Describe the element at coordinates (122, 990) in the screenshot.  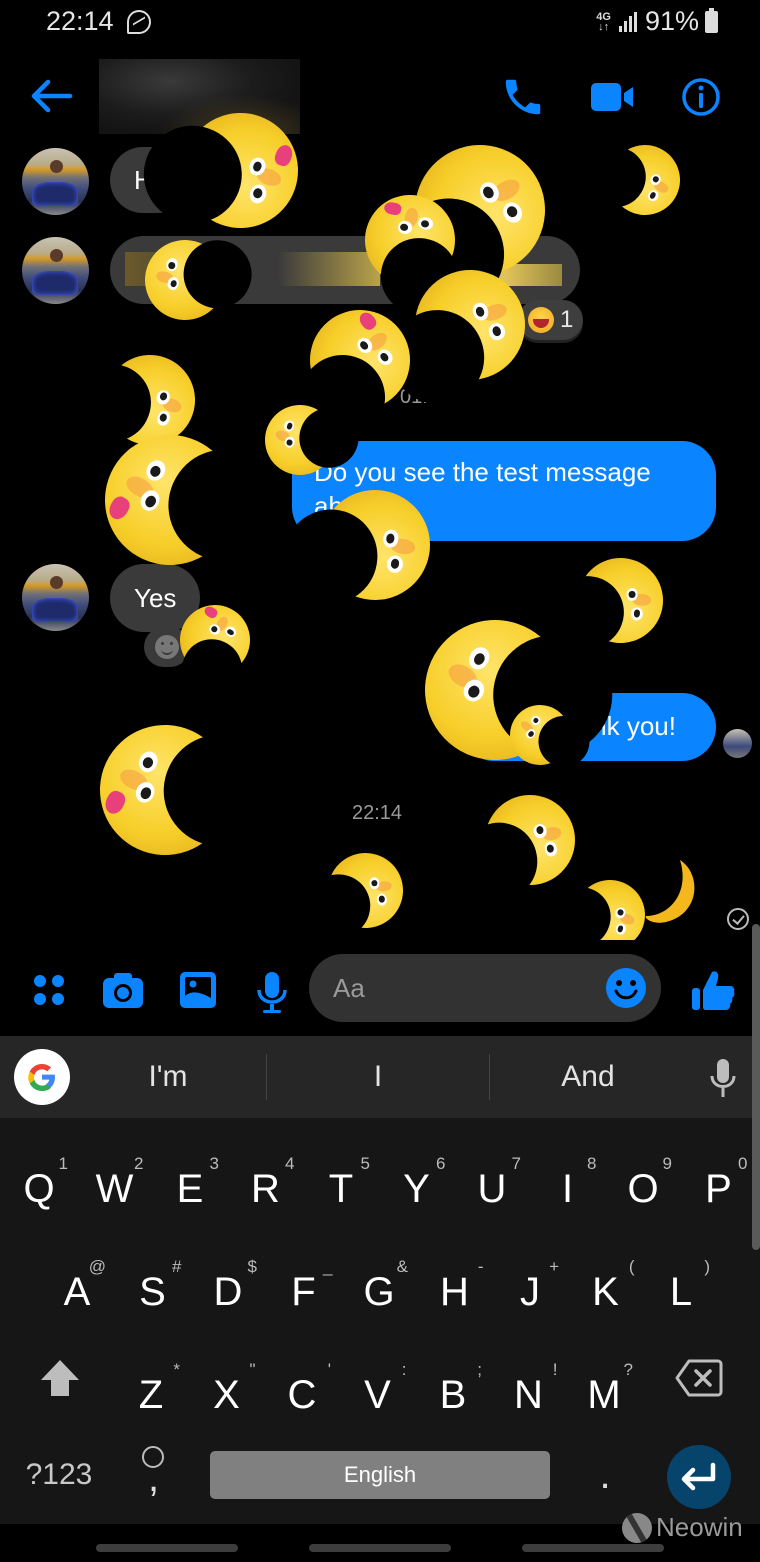
I see `camera-button` at that location.